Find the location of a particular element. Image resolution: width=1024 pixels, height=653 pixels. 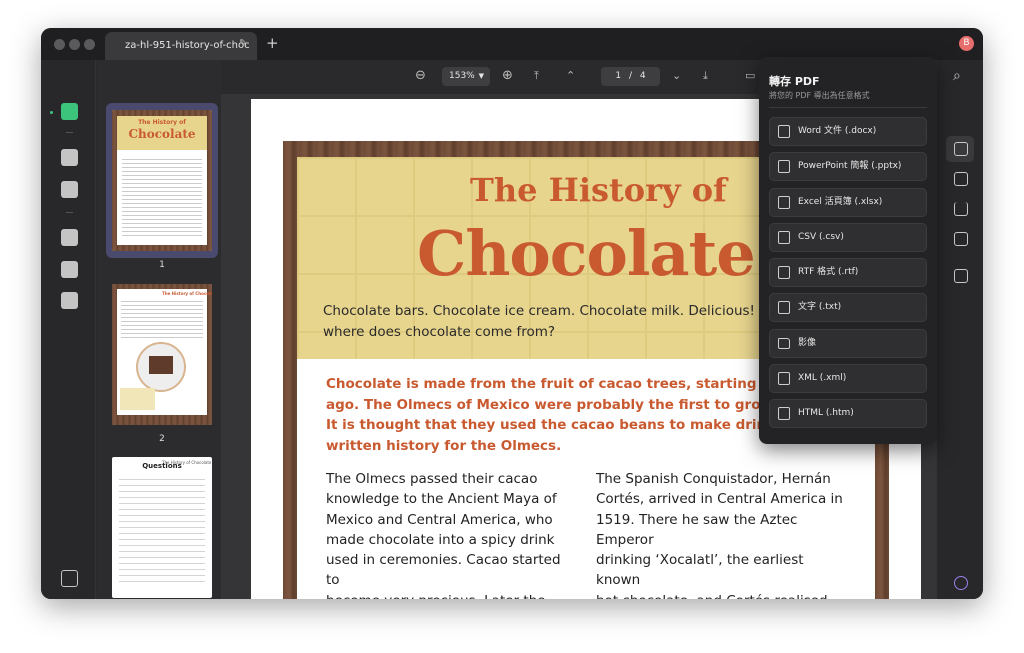

form-tool-icon is located at coordinates (69, 269).